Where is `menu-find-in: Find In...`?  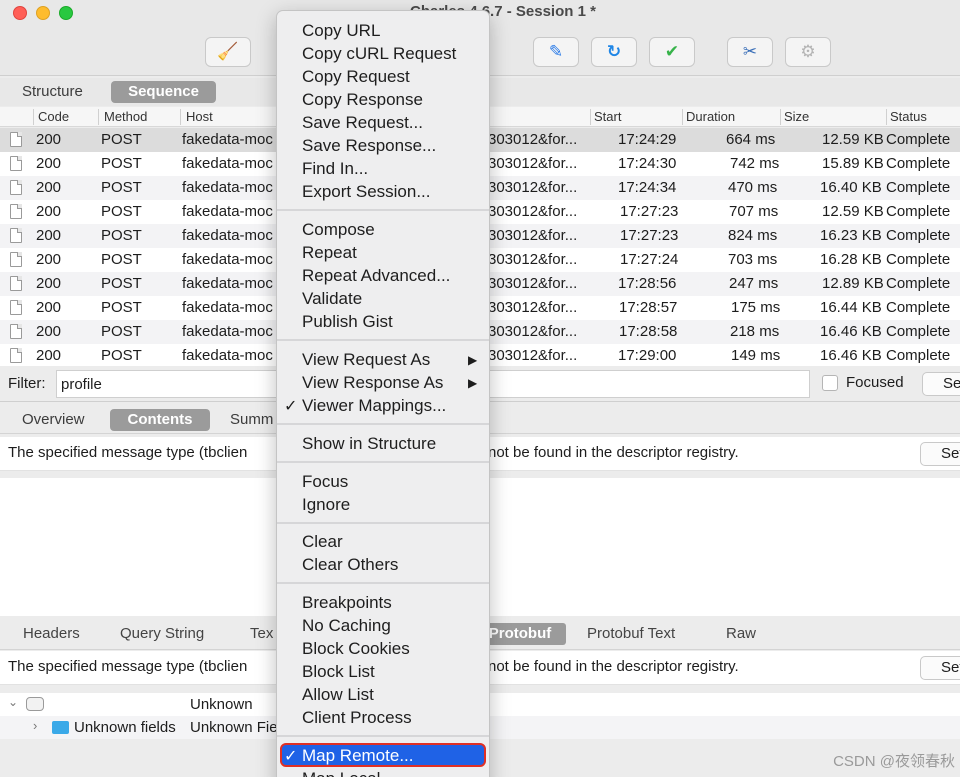 menu-find-in: Find In... is located at coordinates (335, 169).